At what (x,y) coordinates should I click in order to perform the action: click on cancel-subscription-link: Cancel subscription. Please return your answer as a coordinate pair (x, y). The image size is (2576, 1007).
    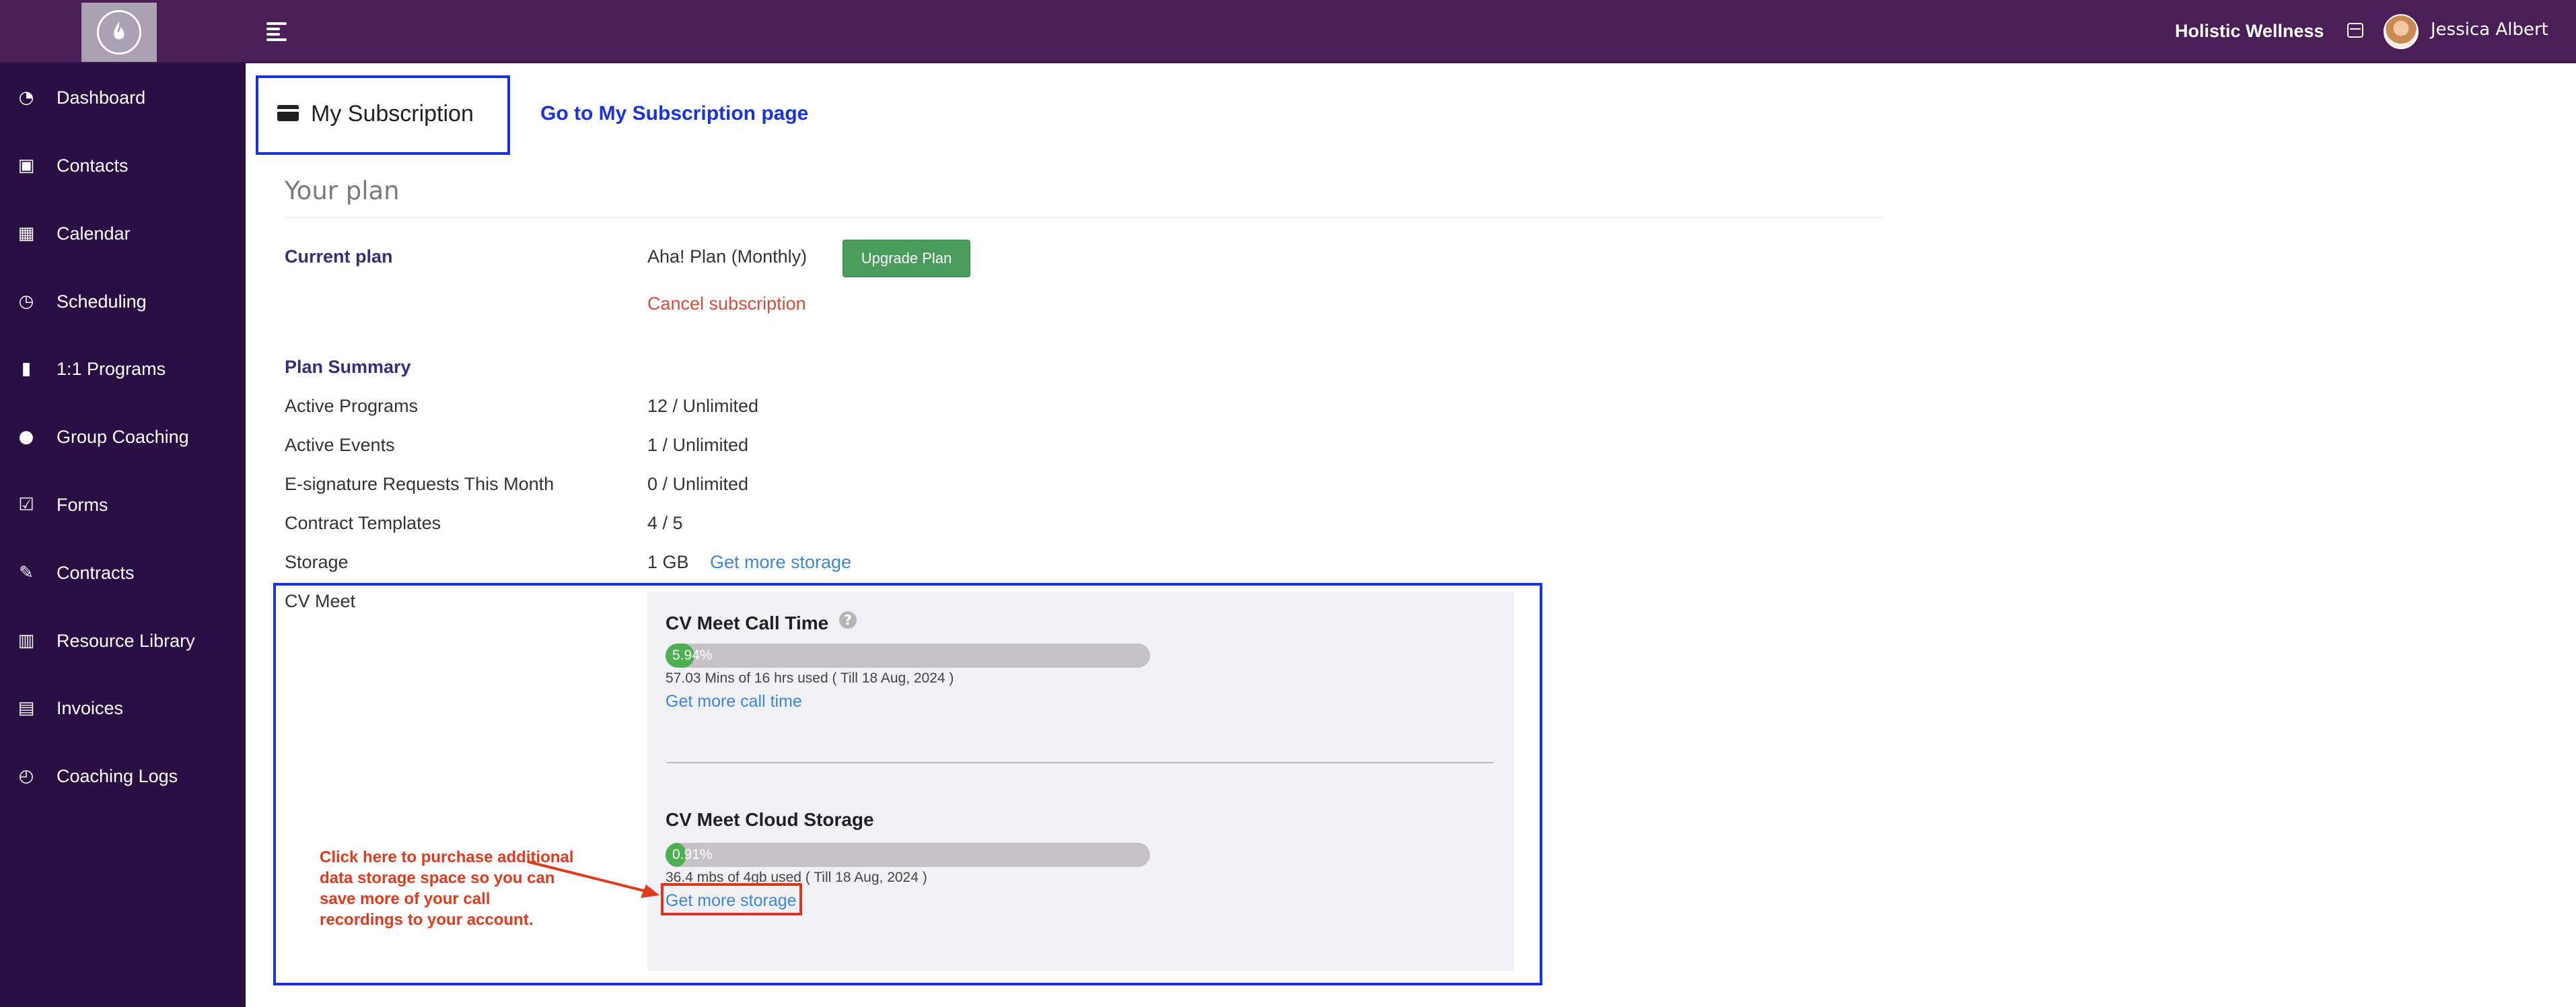
    Looking at the image, I should click on (726, 303).